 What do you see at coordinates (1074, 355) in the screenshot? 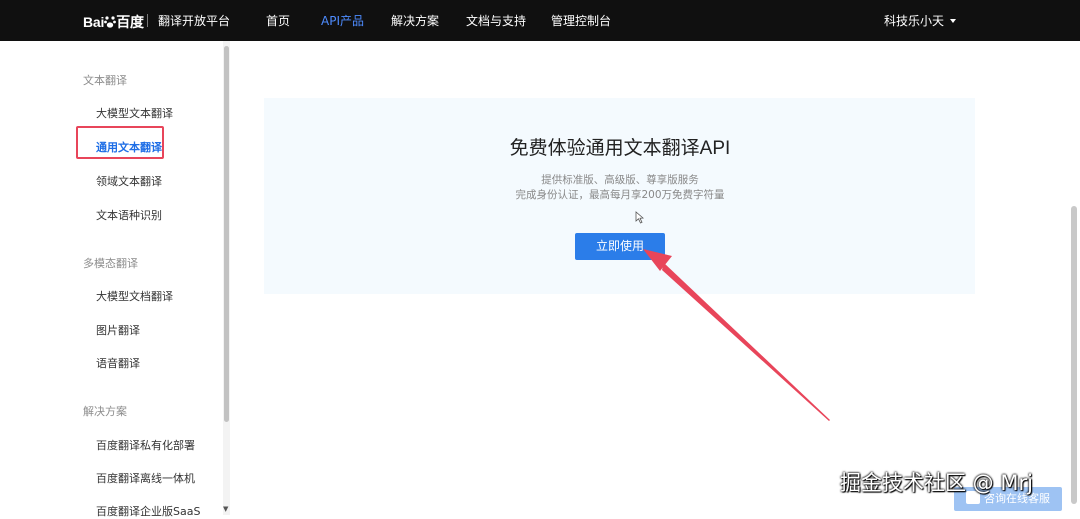
I see `page-scrollbar-thumb` at bounding box center [1074, 355].